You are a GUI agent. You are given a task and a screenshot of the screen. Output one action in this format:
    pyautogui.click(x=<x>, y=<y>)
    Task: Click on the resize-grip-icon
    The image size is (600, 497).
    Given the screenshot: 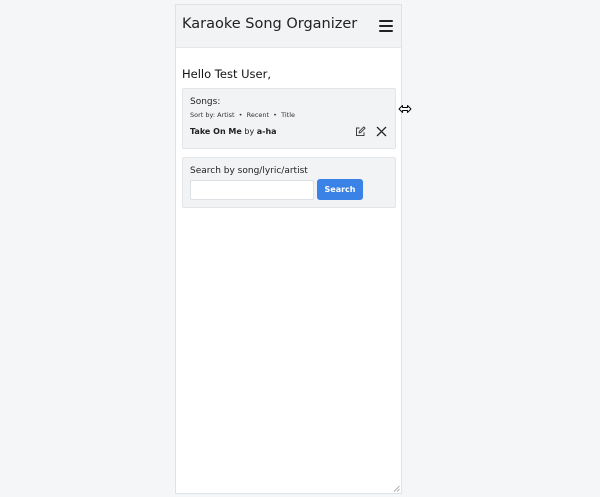 What is the action you would take?
    pyautogui.click(x=396, y=488)
    